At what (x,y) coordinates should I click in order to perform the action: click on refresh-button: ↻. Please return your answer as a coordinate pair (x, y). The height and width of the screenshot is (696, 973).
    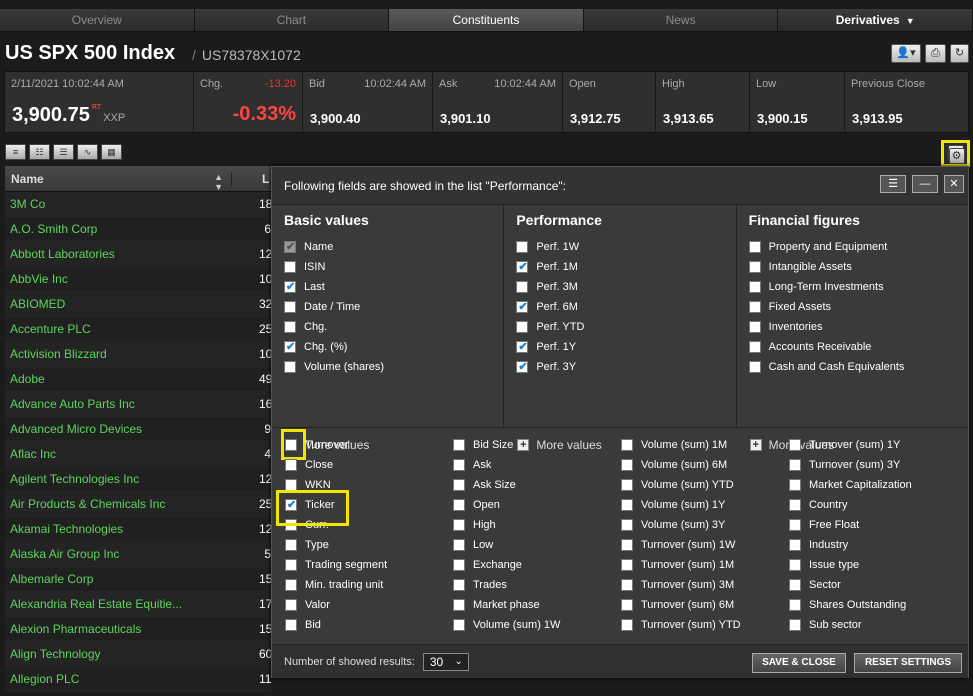
    Looking at the image, I should click on (959, 53).